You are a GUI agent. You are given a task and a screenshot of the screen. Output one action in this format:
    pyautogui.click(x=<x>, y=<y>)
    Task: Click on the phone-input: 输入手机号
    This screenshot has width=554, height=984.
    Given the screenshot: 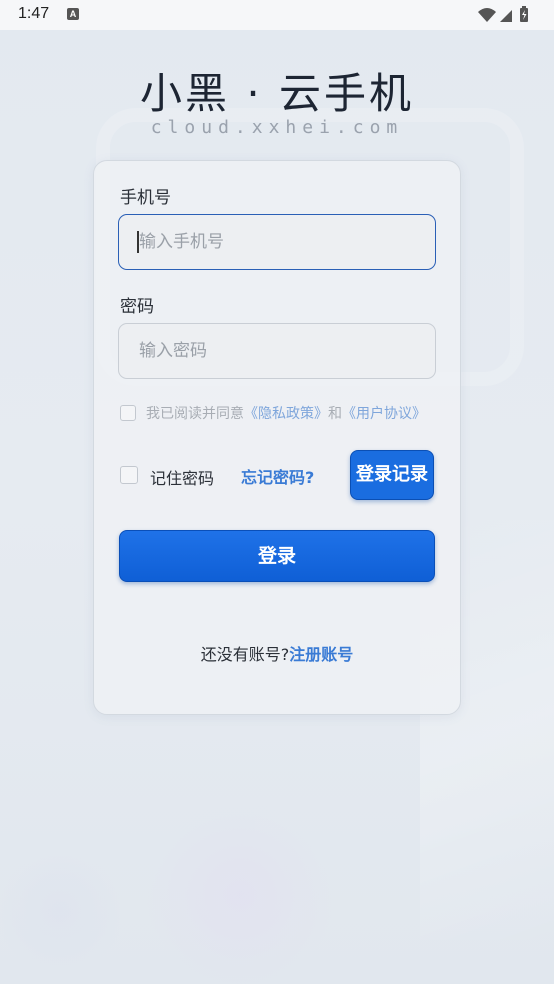 What is the action you would take?
    pyautogui.click(x=277, y=242)
    